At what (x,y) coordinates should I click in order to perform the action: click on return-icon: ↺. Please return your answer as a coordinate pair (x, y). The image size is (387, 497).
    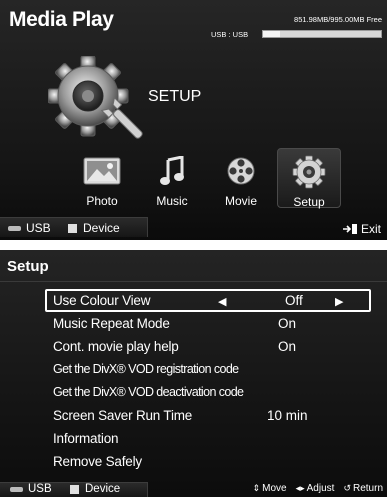
    Looking at the image, I should click on (347, 488).